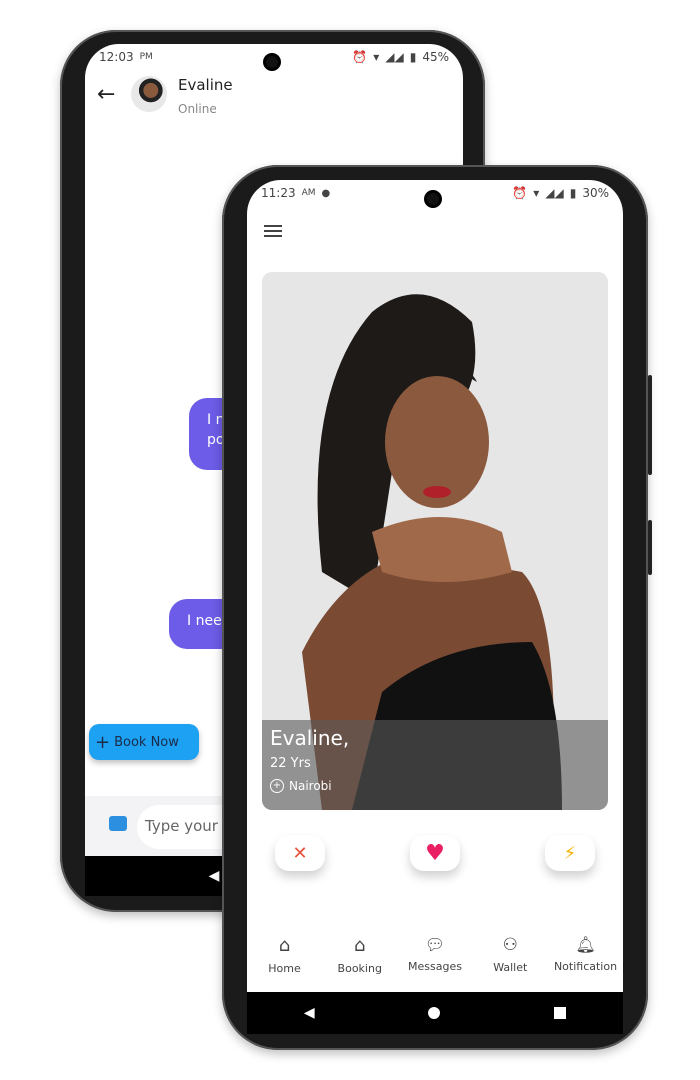 This screenshot has height=1080, width=700. I want to click on chat-icon: 💬︎, so click(435, 944).